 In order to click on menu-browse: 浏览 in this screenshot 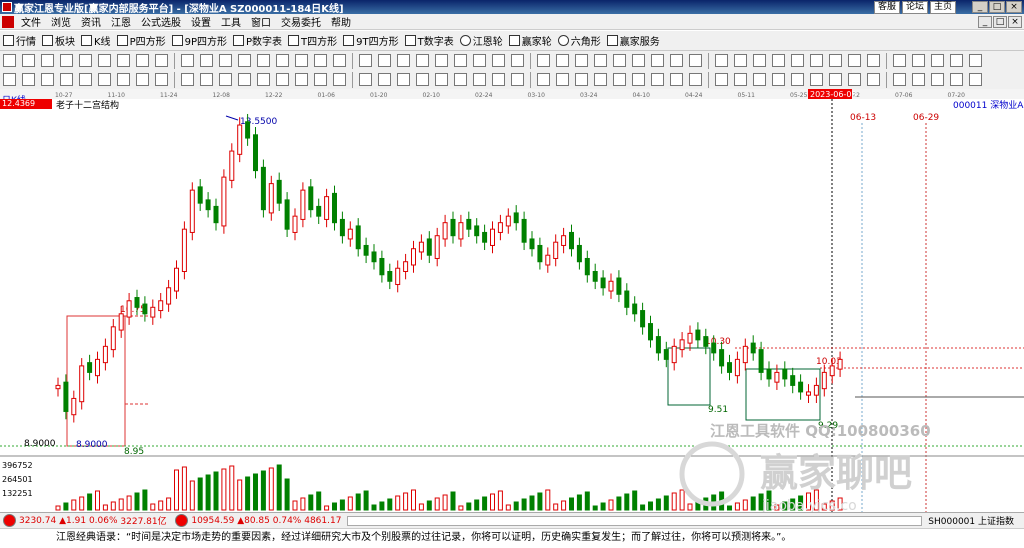, I will do `click(61, 21)`.